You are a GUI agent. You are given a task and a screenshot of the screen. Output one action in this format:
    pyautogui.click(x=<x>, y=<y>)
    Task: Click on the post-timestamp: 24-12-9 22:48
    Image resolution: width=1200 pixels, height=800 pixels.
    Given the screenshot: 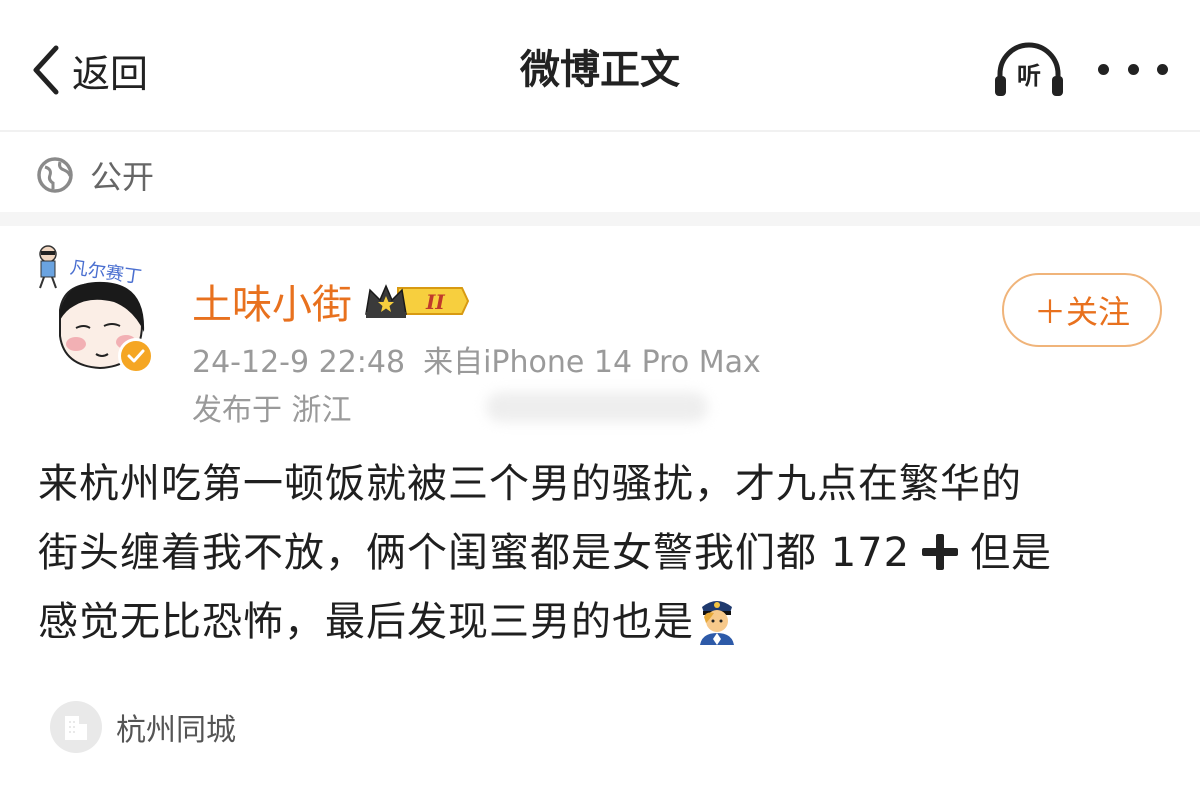 What is the action you would take?
    pyautogui.click(x=299, y=362)
    